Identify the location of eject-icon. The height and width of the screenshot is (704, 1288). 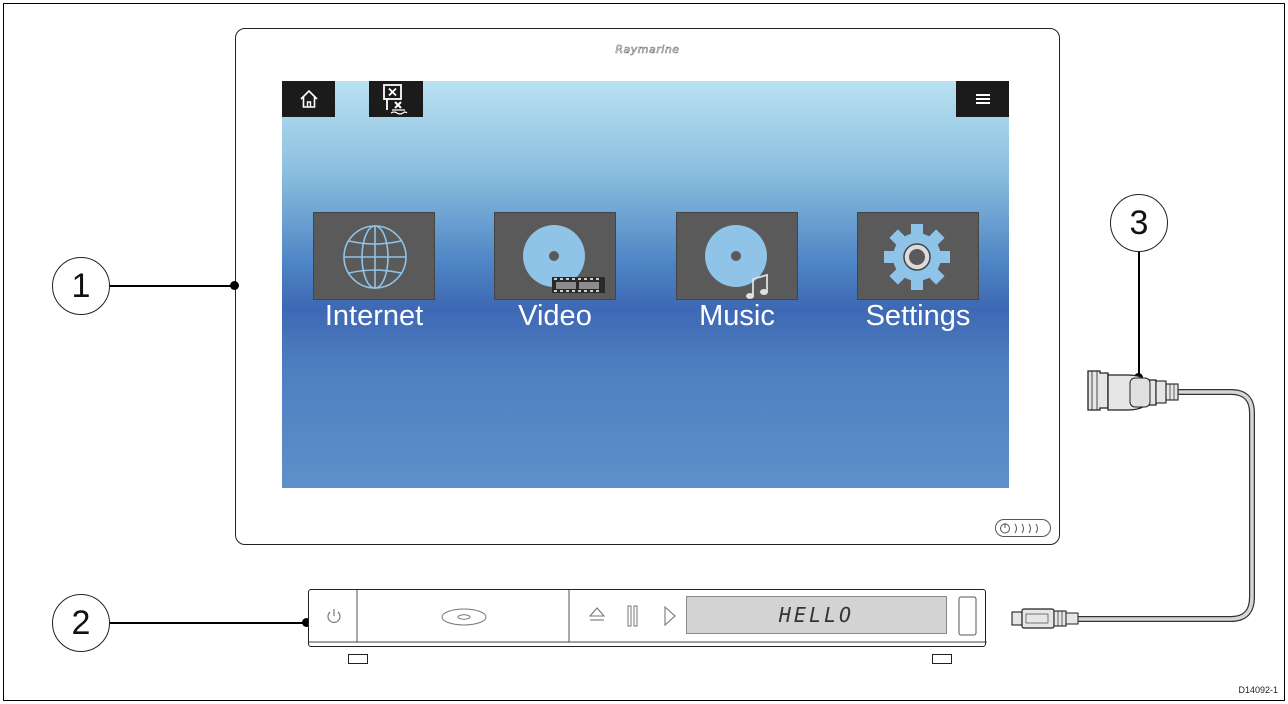
(597, 615).